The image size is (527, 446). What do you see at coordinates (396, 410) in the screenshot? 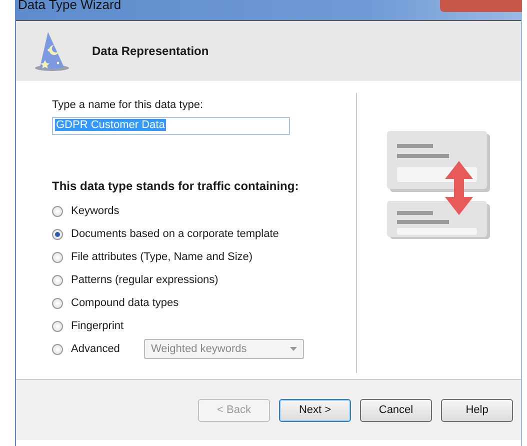
I see `wizard-button: Cancel` at bounding box center [396, 410].